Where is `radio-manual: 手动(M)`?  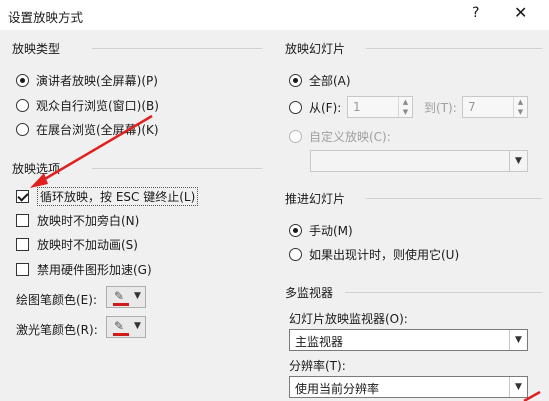
radio-manual: 手动(M) is located at coordinates (321, 230).